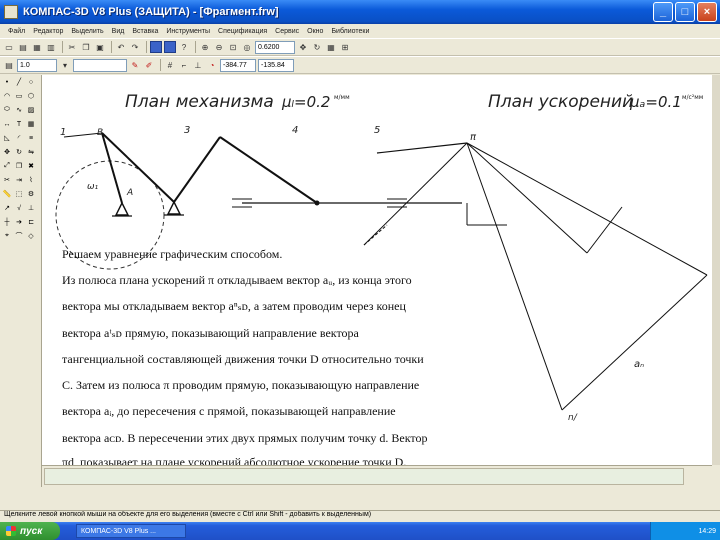  Describe the element at coordinates (345, 47) in the screenshot. I see `snap-icon: ⊞` at that location.